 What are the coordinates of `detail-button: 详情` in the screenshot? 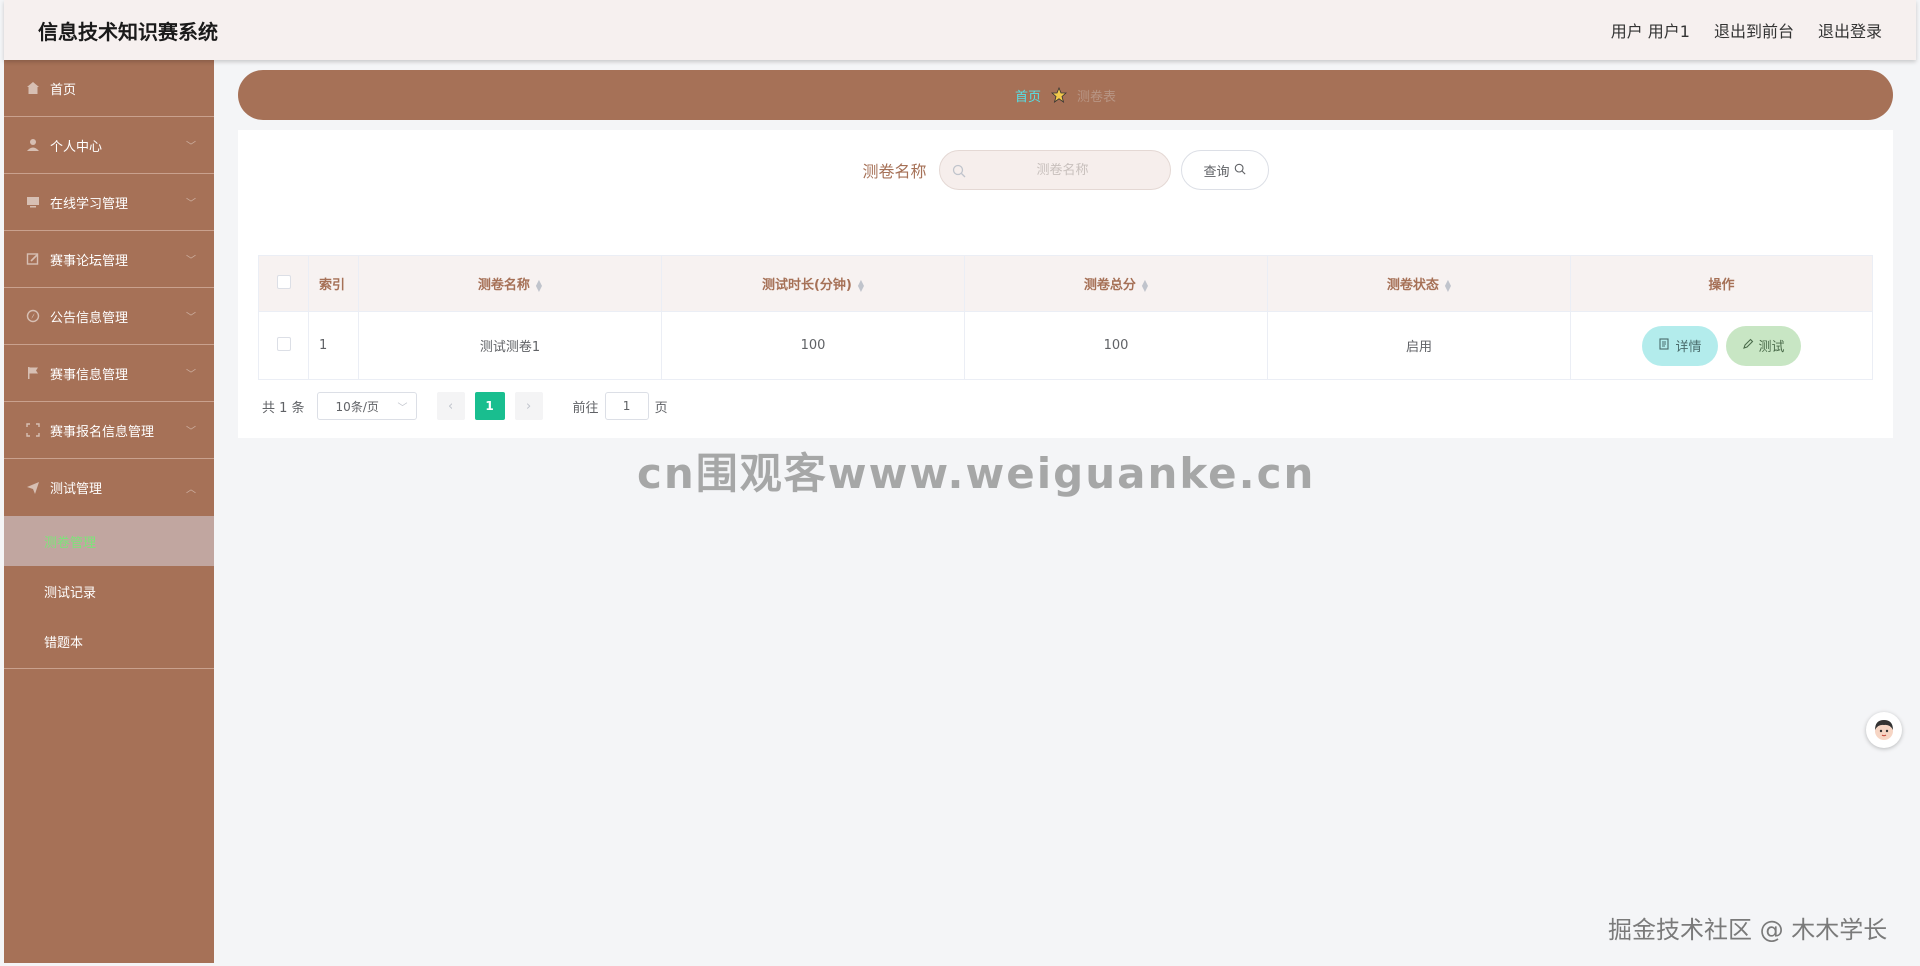 It's located at (1680, 345).